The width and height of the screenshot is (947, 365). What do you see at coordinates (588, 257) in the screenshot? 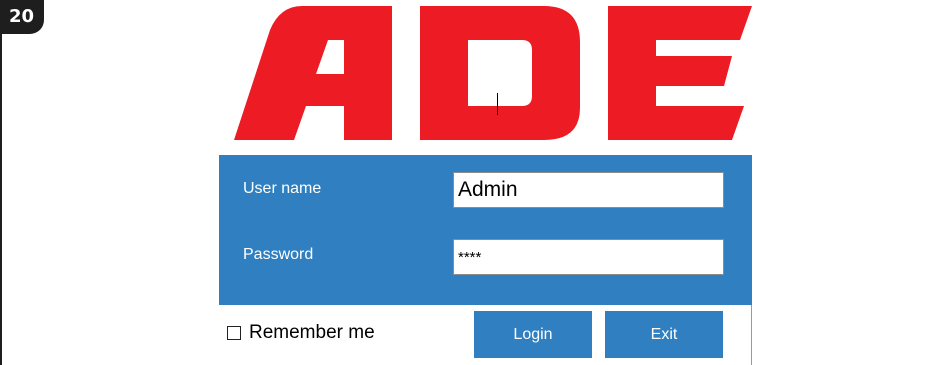
I see `password-input` at bounding box center [588, 257].